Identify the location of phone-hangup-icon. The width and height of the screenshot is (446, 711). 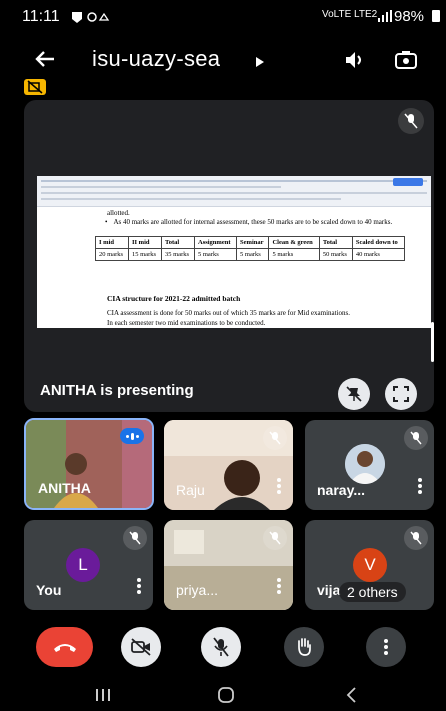
(64, 648).